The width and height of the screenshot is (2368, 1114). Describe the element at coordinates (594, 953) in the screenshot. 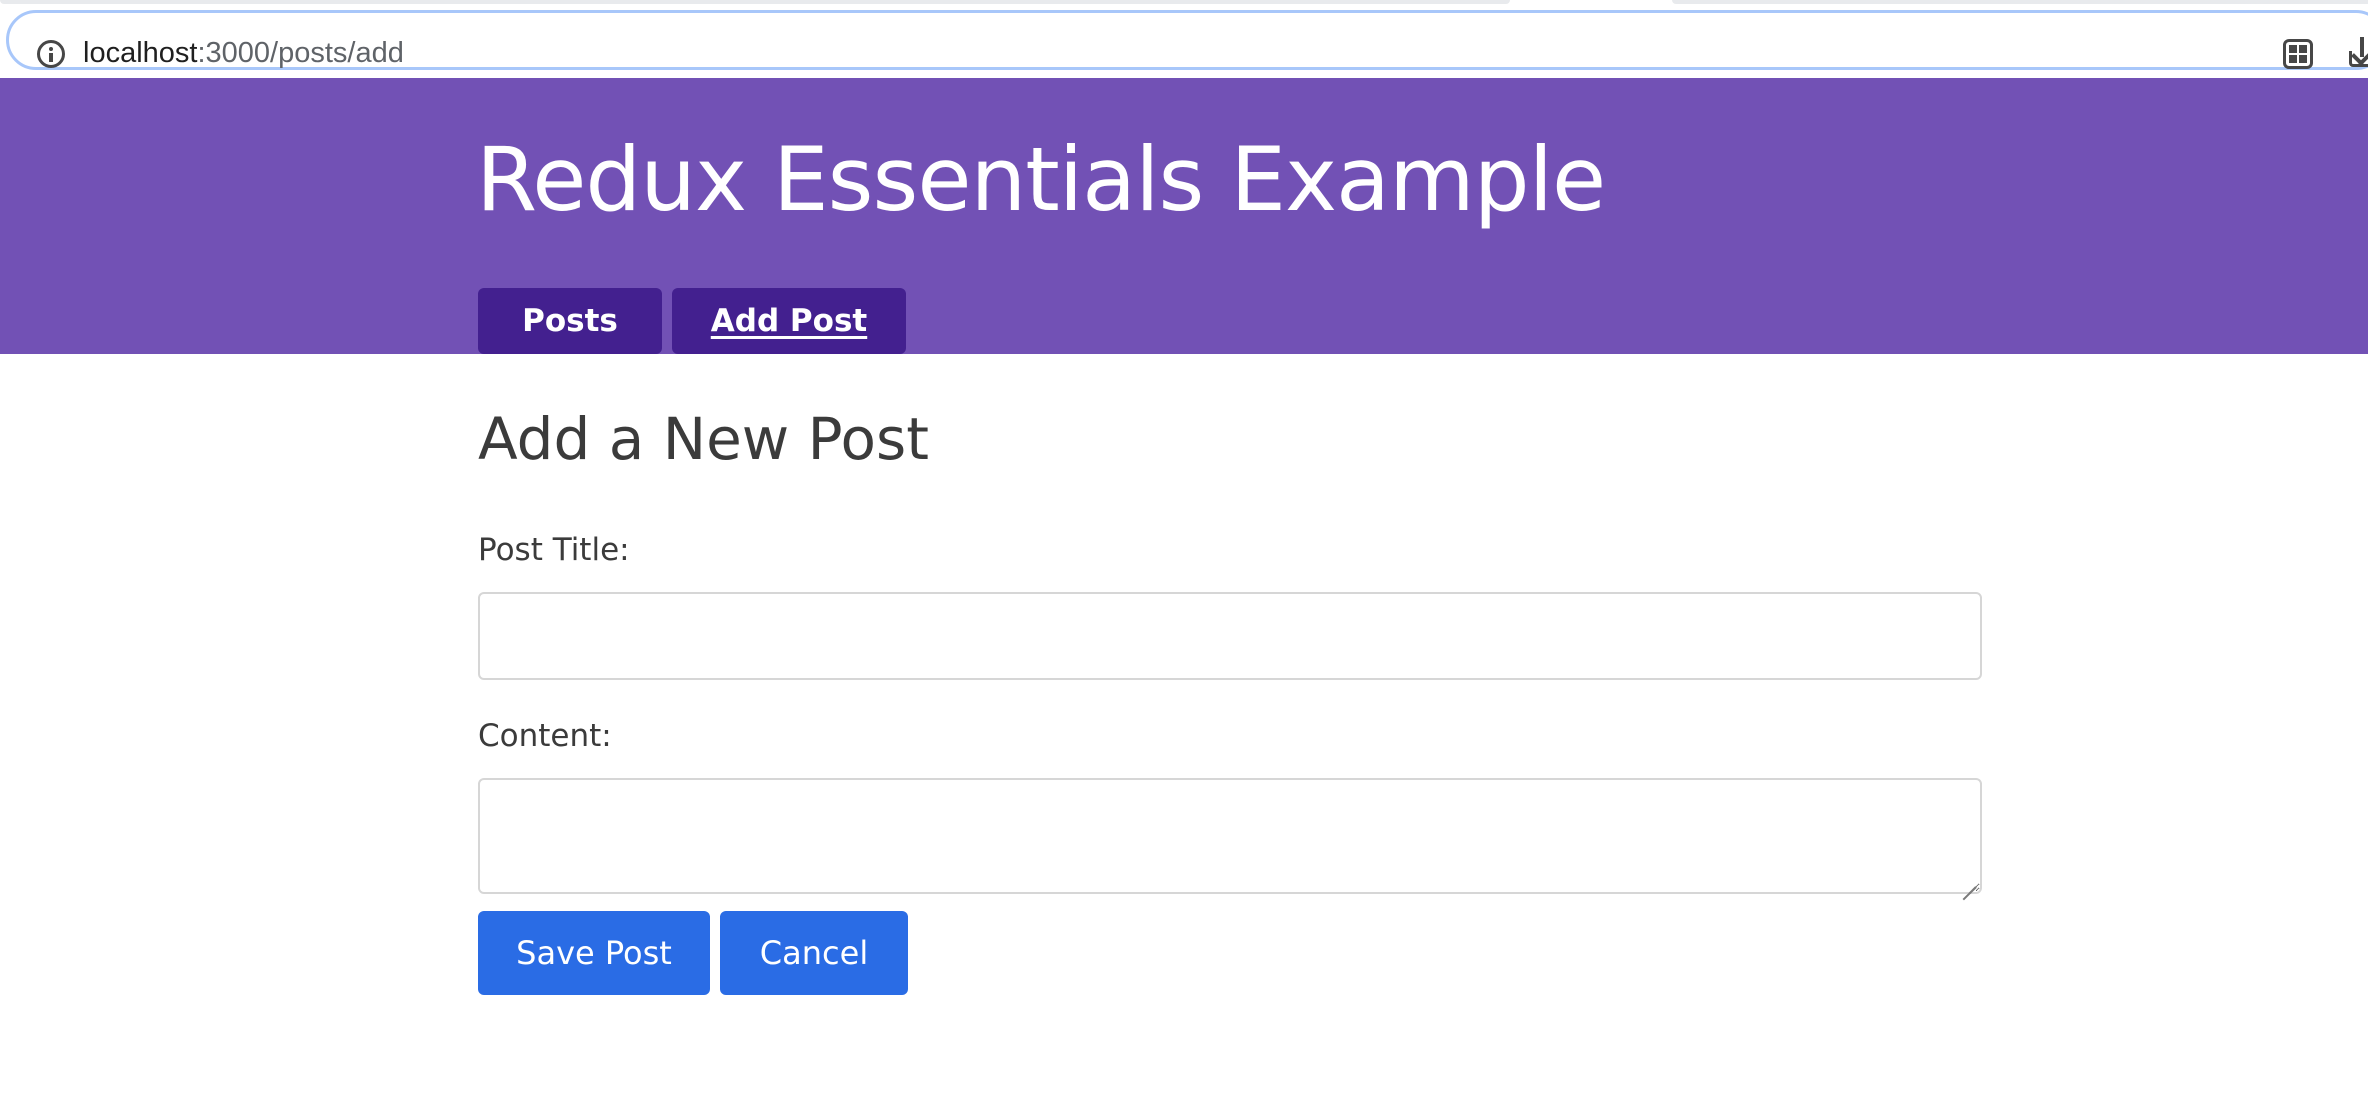

I see `save-post-button: Save Post` at that location.